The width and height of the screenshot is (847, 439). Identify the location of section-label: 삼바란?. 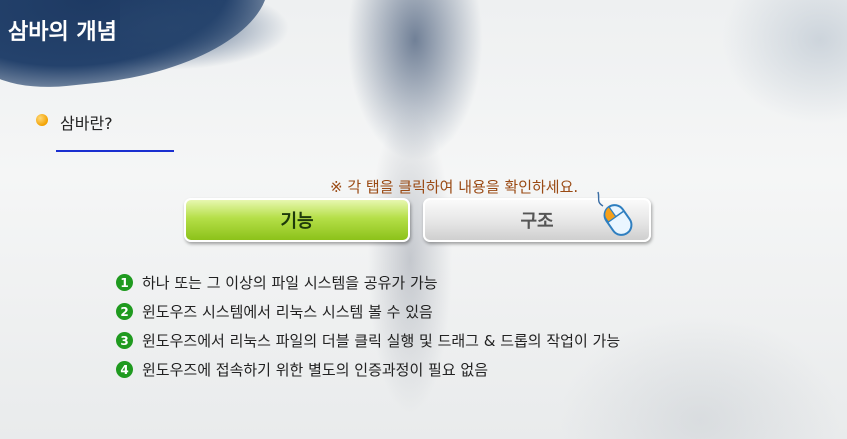
(86, 123).